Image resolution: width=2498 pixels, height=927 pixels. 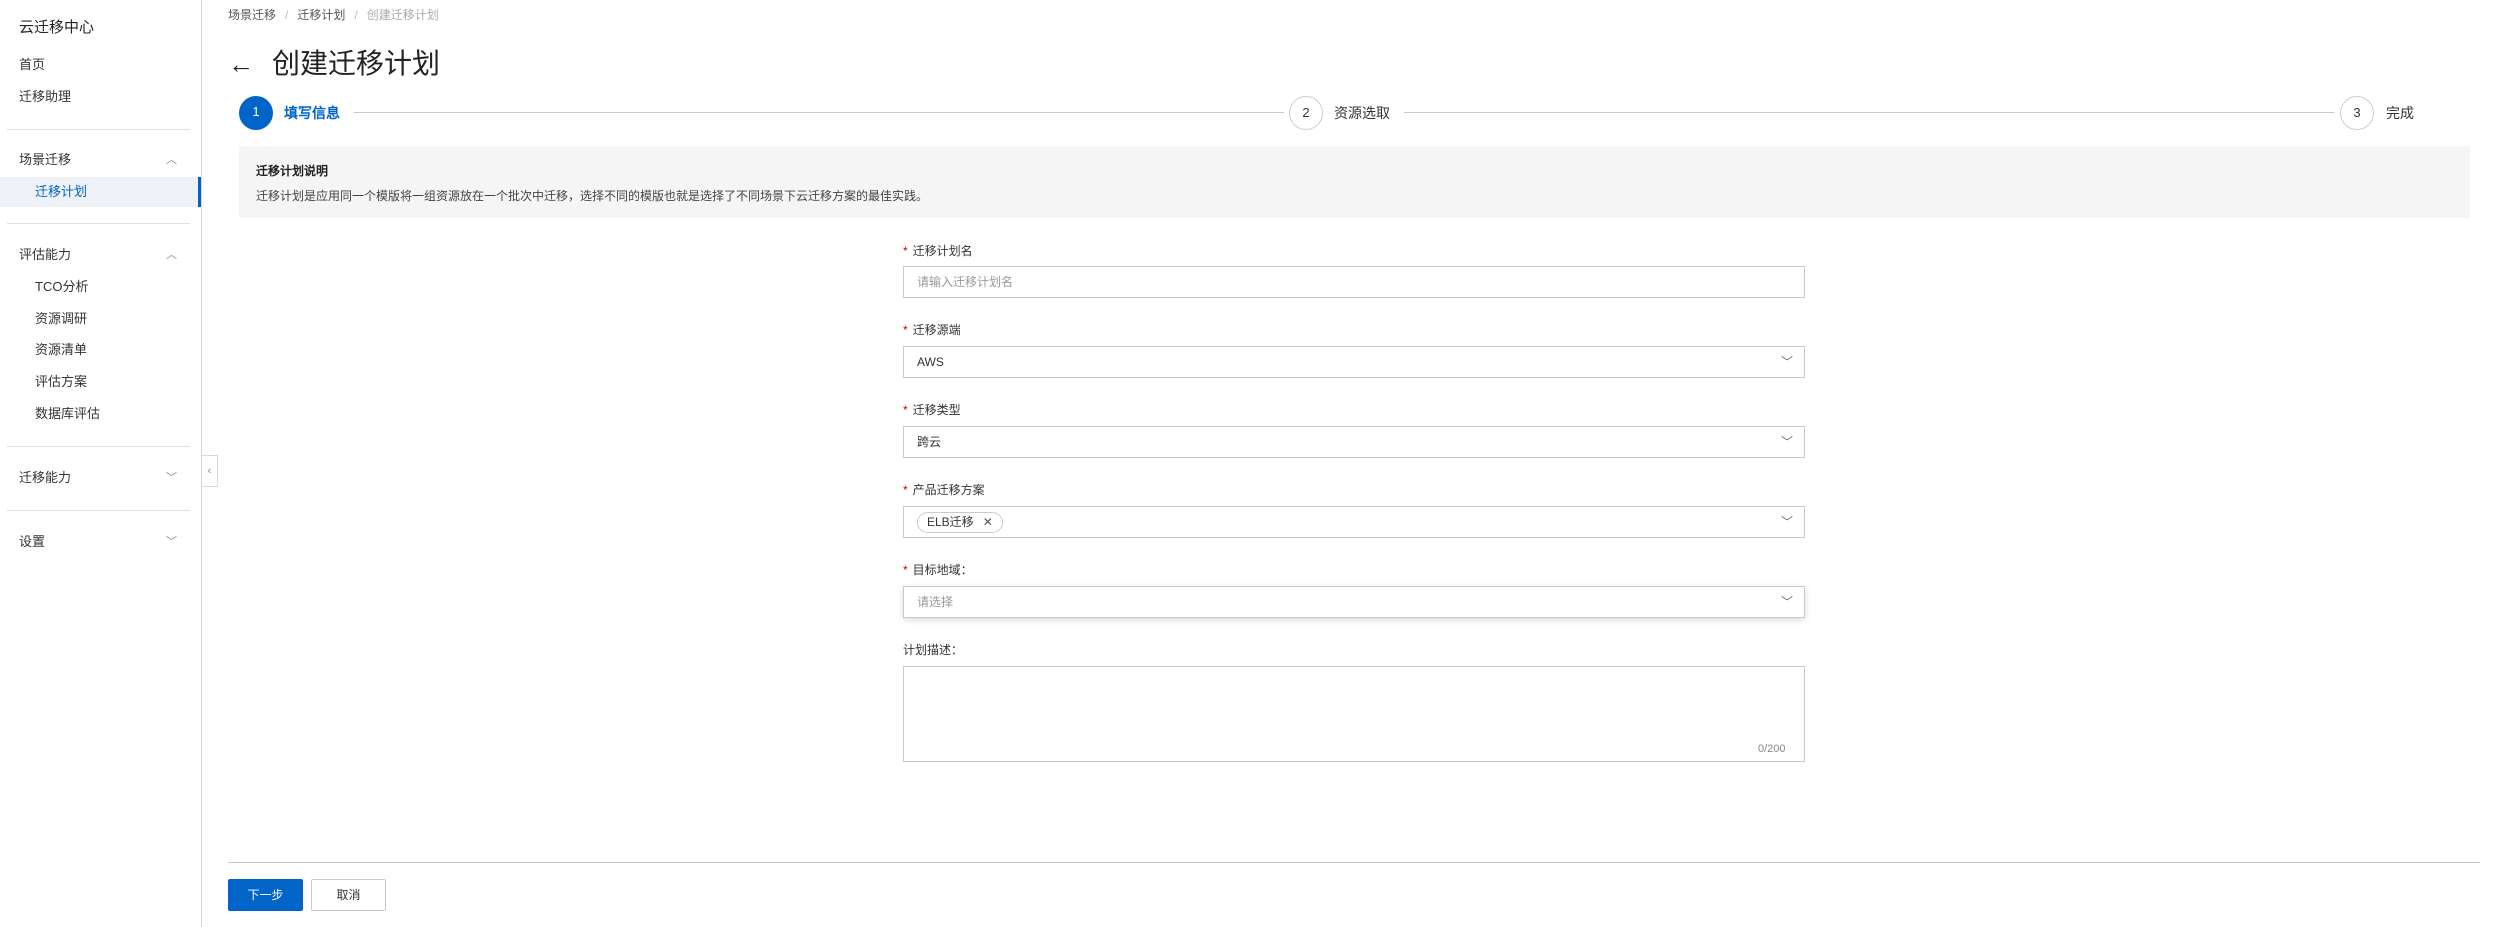 What do you see at coordinates (61, 381) in the screenshot?
I see `sidebar-item-label: 评估方案` at bounding box center [61, 381].